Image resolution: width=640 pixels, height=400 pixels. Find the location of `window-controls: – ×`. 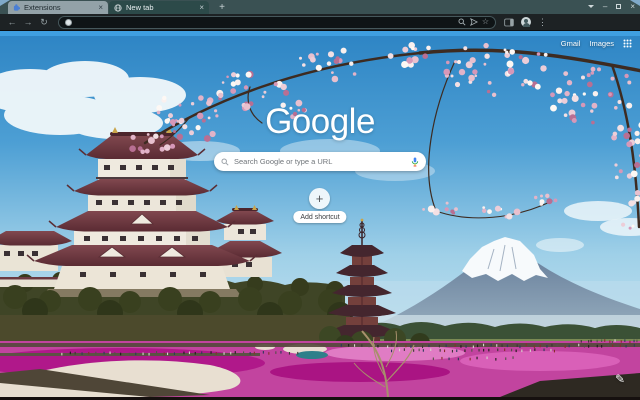

window-controls: – × is located at coordinates (611, 6).